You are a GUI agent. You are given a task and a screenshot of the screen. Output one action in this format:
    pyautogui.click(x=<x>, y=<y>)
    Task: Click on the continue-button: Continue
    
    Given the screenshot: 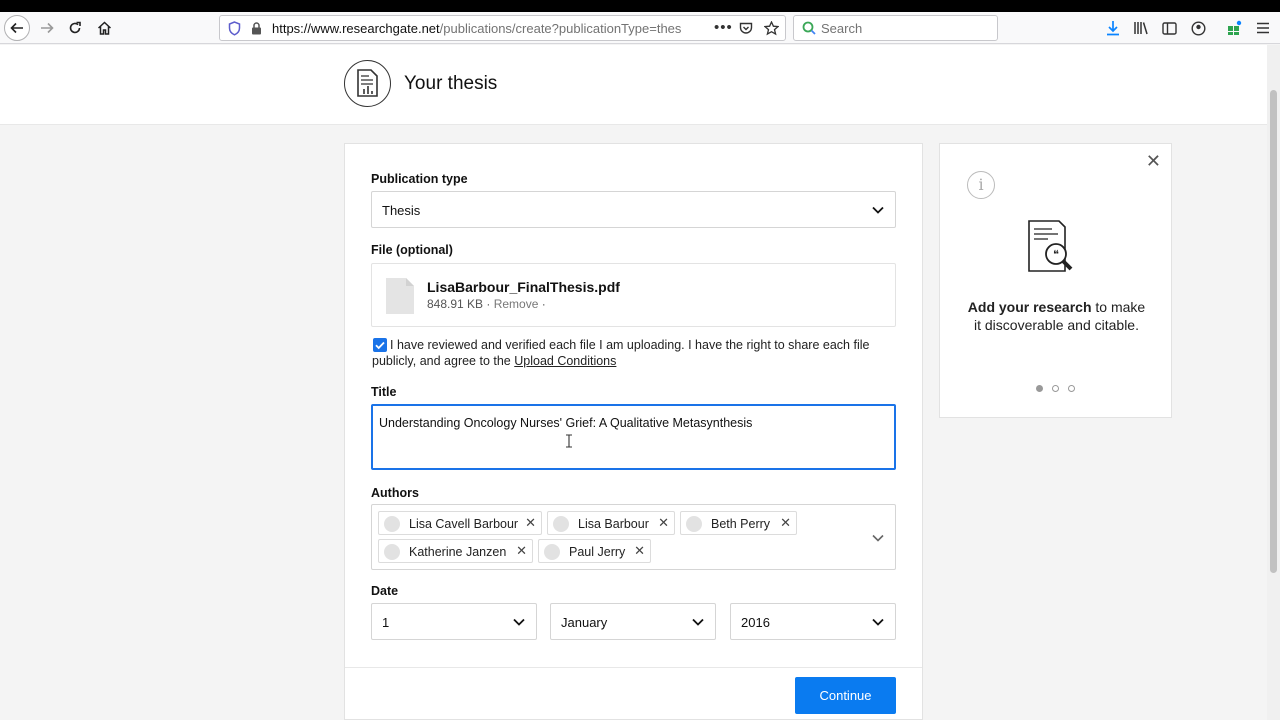 What is the action you would take?
    pyautogui.click(x=845, y=695)
    